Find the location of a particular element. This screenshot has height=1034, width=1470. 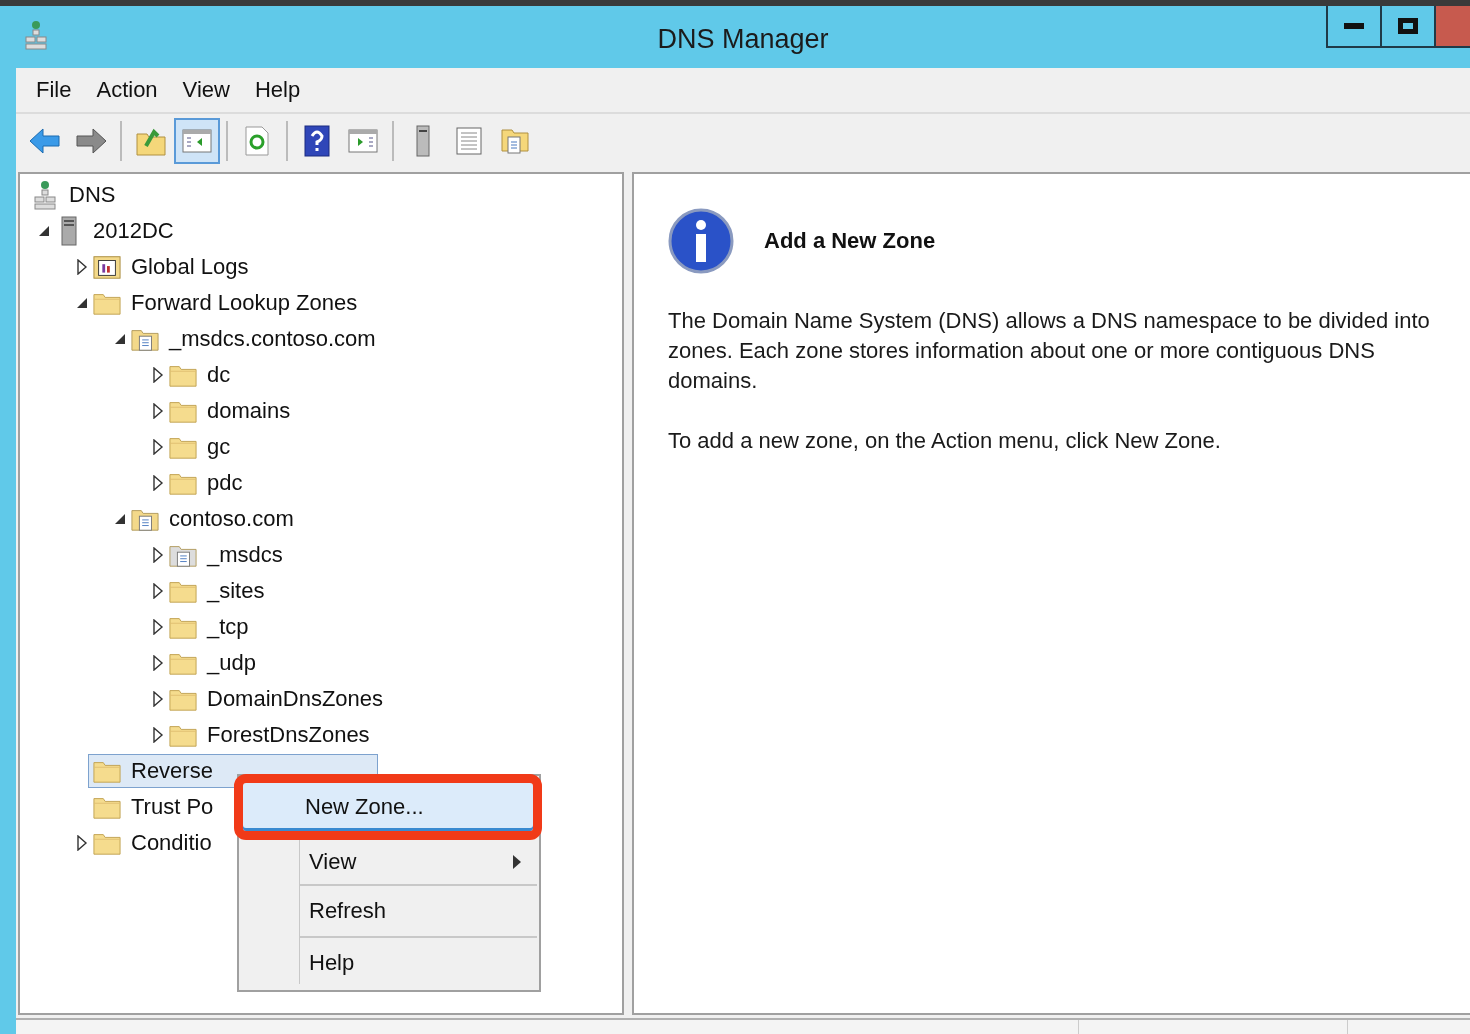

tree-label: Conditio is located at coordinates (171, 843).